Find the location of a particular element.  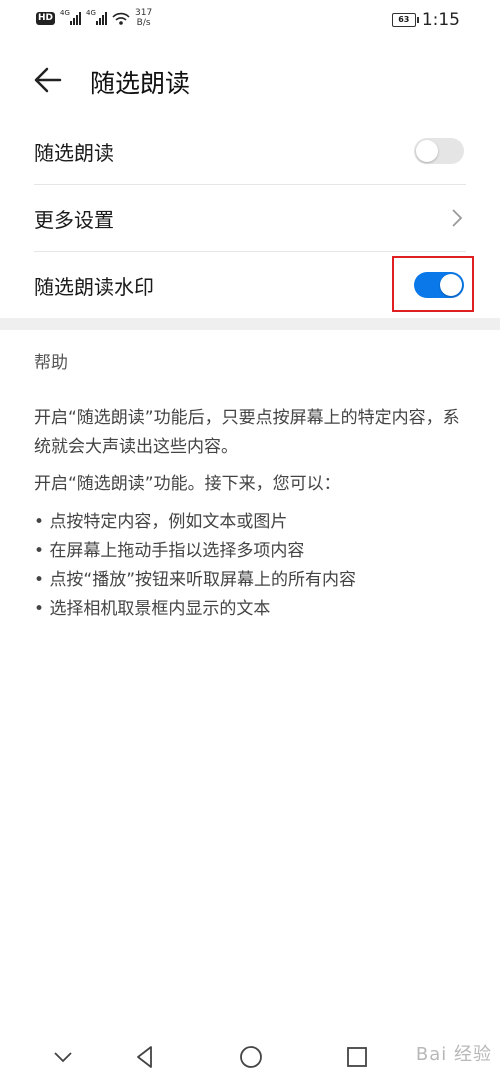

nav-home-icon is located at coordinates (251, 1057).